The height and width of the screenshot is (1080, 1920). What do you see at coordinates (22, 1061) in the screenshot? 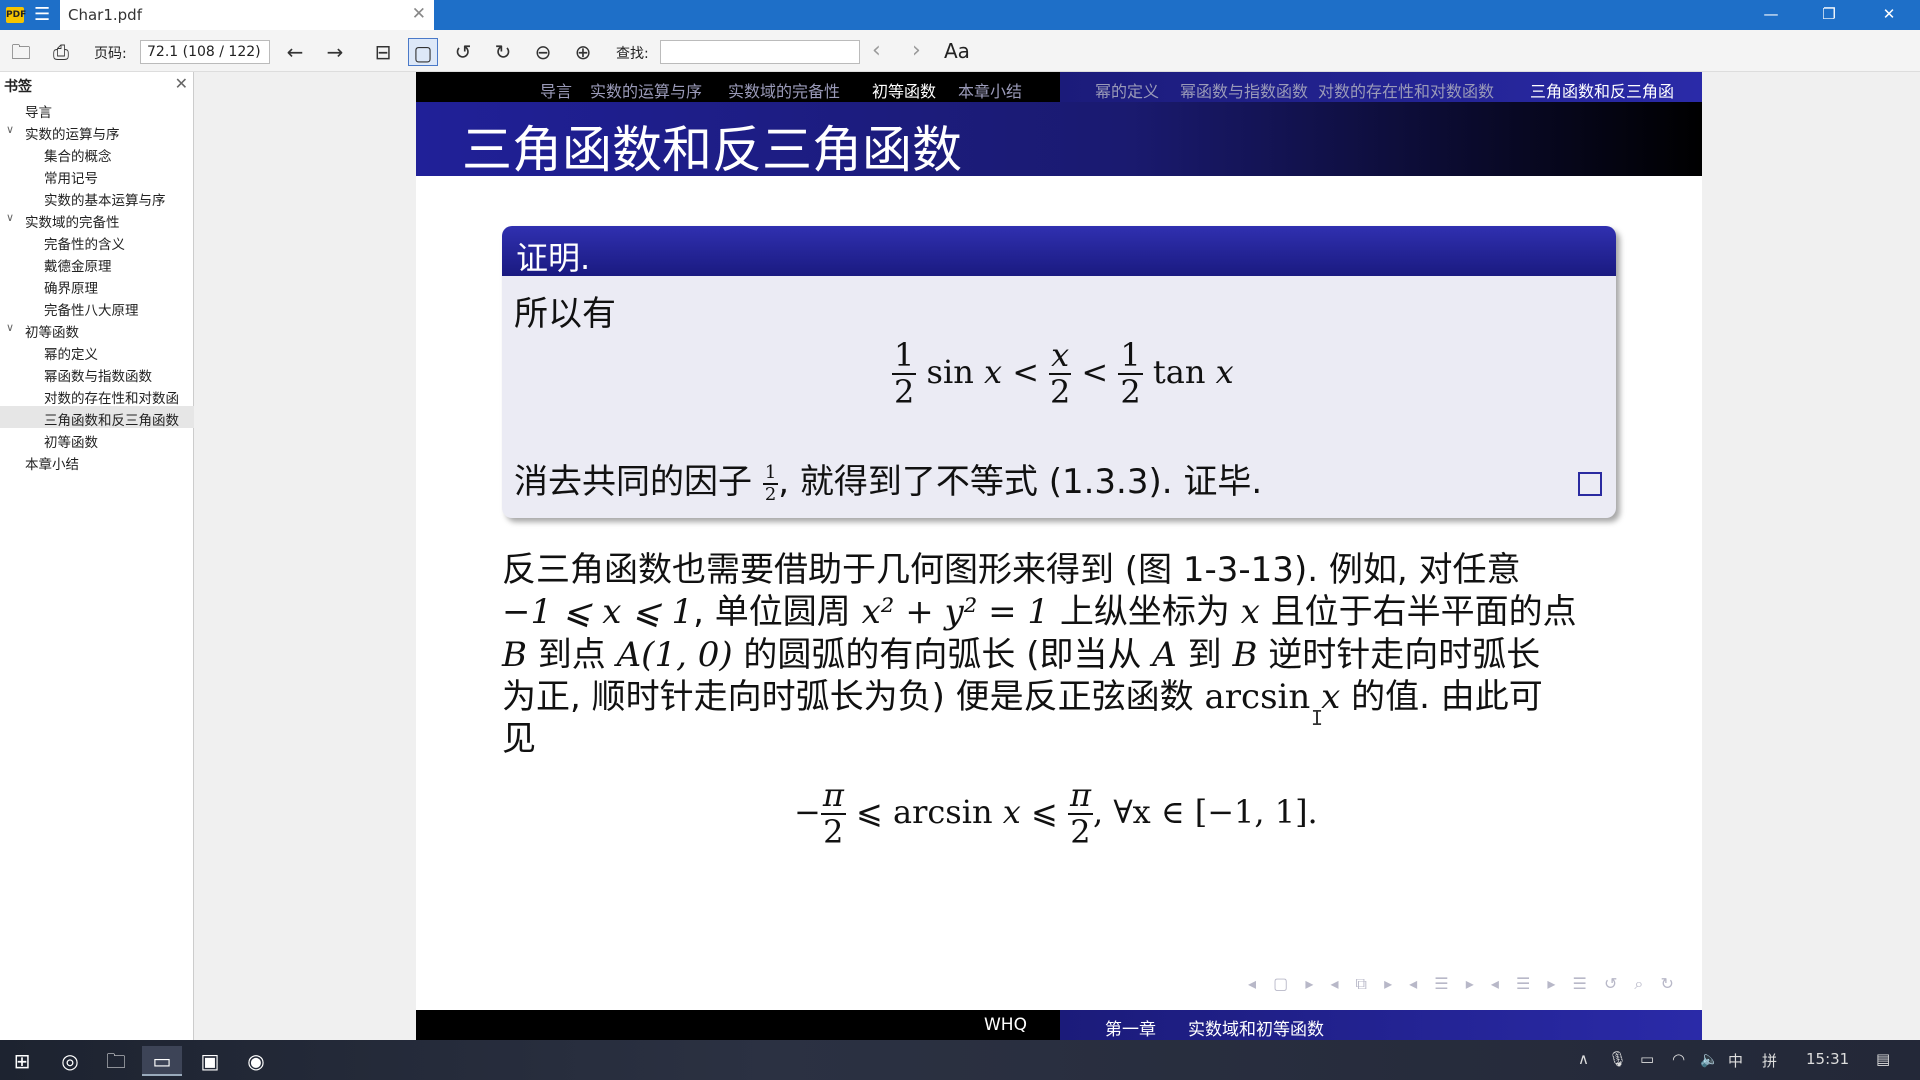
I see `start-menu-icon: ⊞` at bounding box center [22, 1061].